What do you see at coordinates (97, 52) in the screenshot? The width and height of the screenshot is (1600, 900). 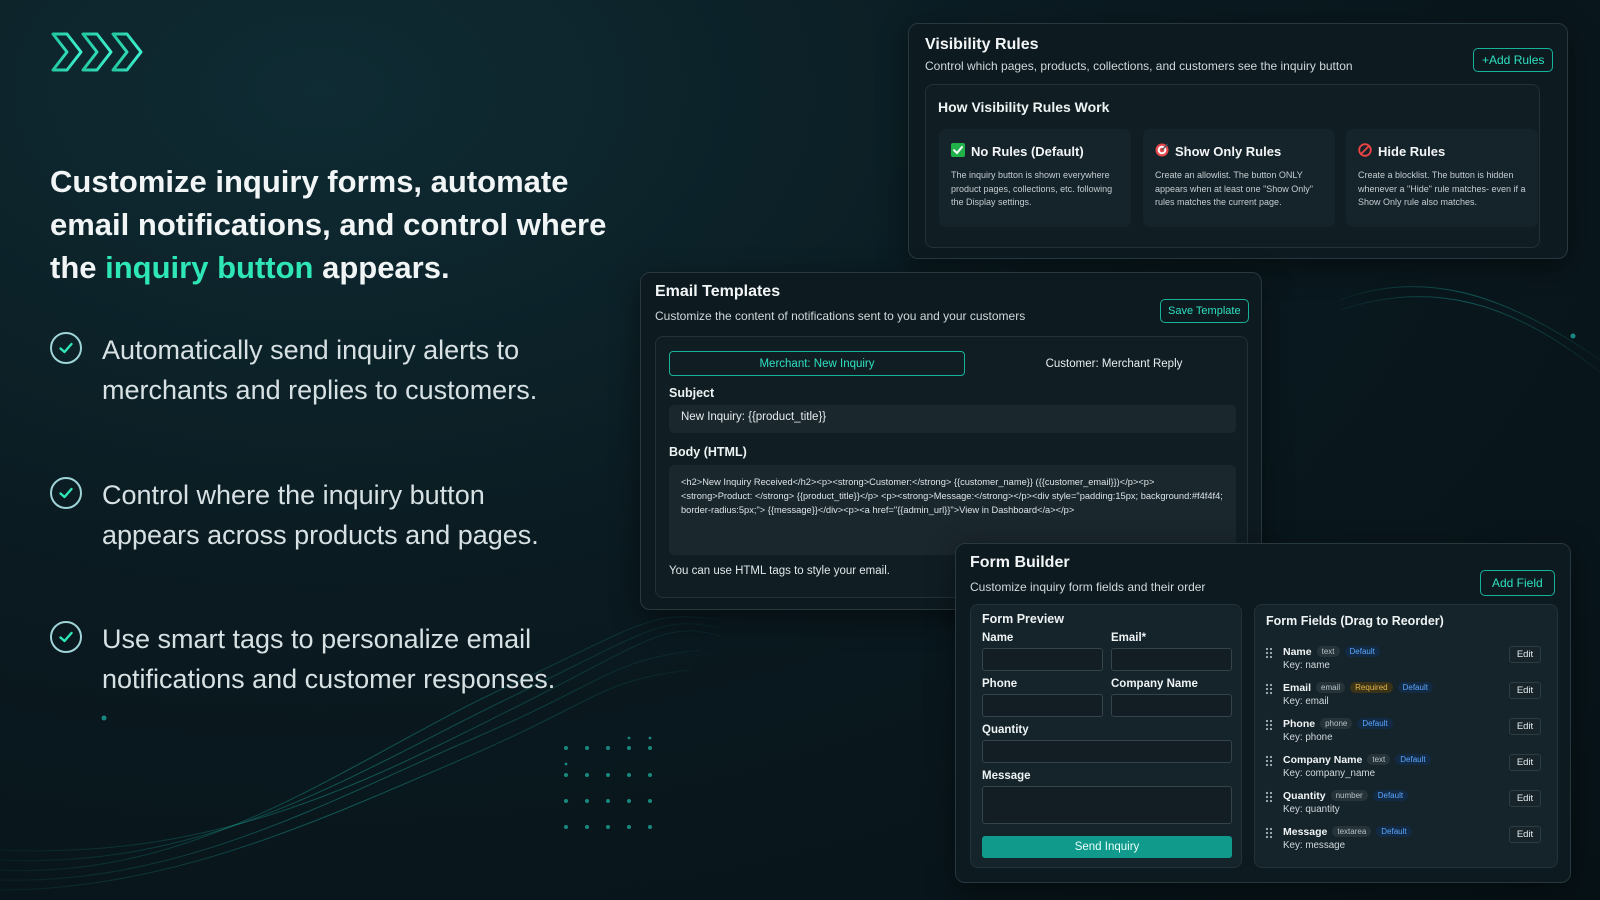 I see `brand-logo-chevrons` at bounding box center [97, 52].